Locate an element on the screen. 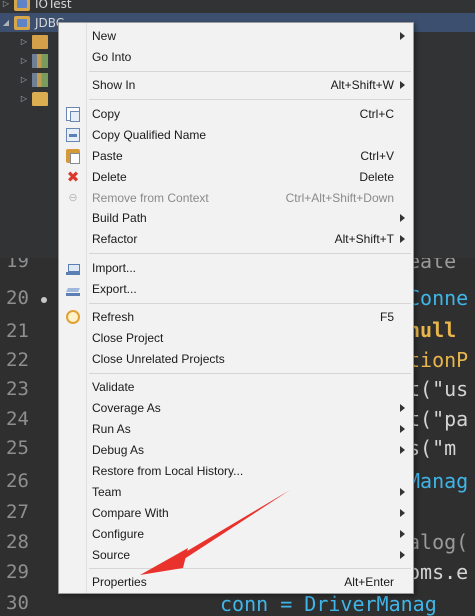  paste-icon is located at coordinates (73, 156).